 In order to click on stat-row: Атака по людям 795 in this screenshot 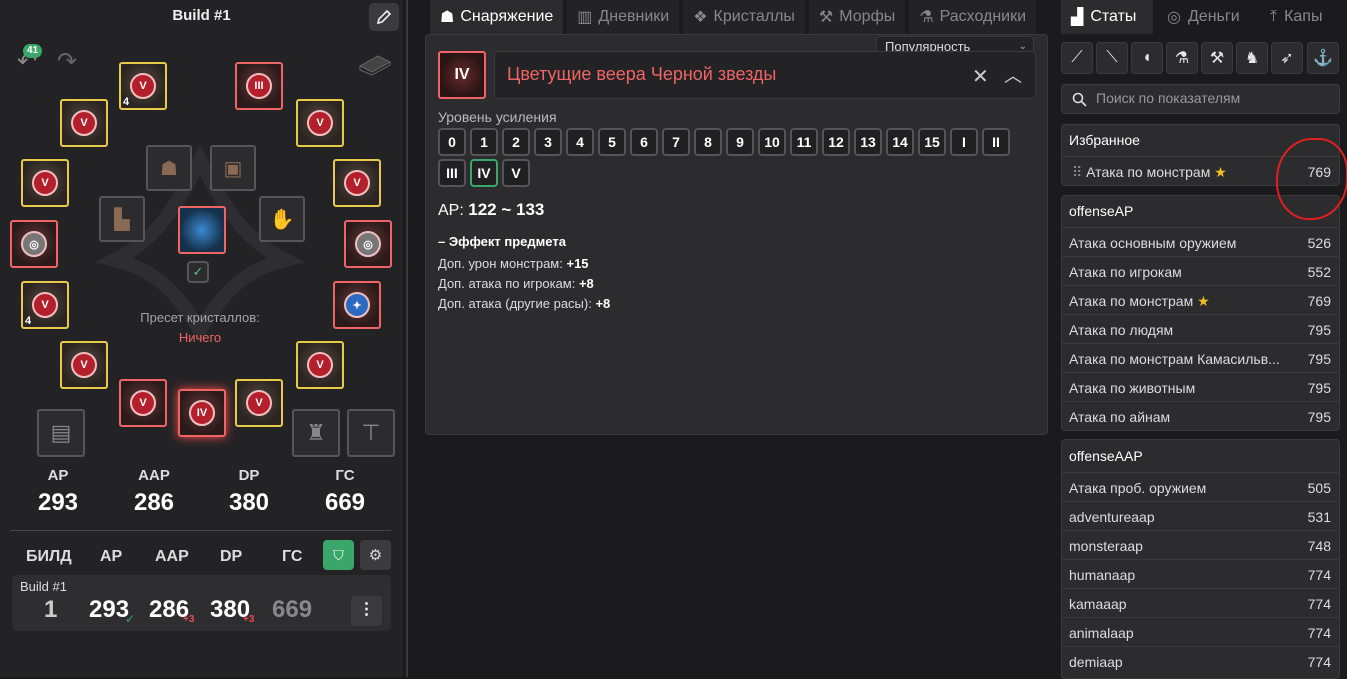, I will do `click(1200, 328)`.